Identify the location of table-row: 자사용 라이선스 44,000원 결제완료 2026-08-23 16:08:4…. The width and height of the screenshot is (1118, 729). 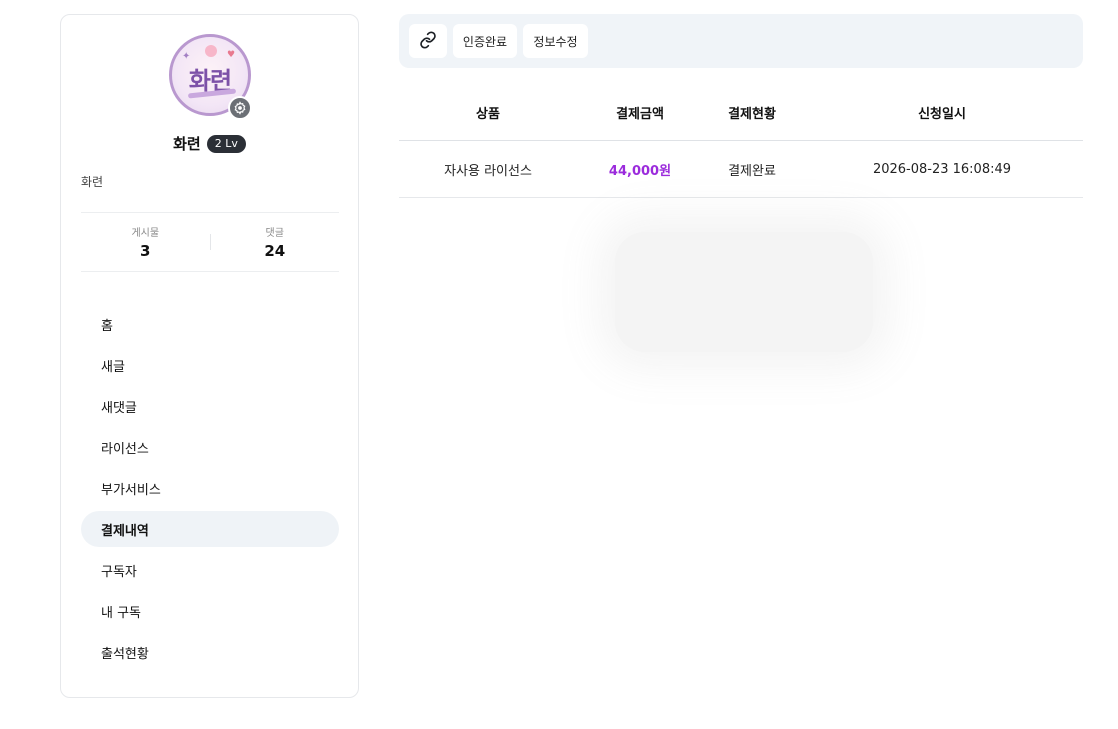
(741, 169).